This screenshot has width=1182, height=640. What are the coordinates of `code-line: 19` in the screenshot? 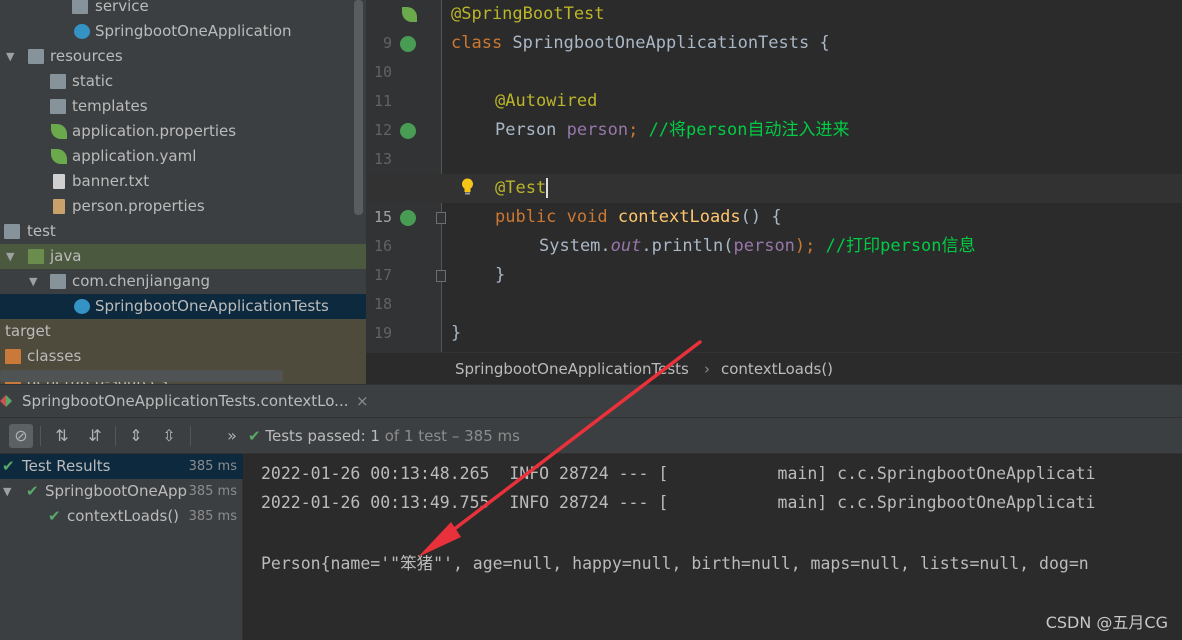 It's located at (774, 316).